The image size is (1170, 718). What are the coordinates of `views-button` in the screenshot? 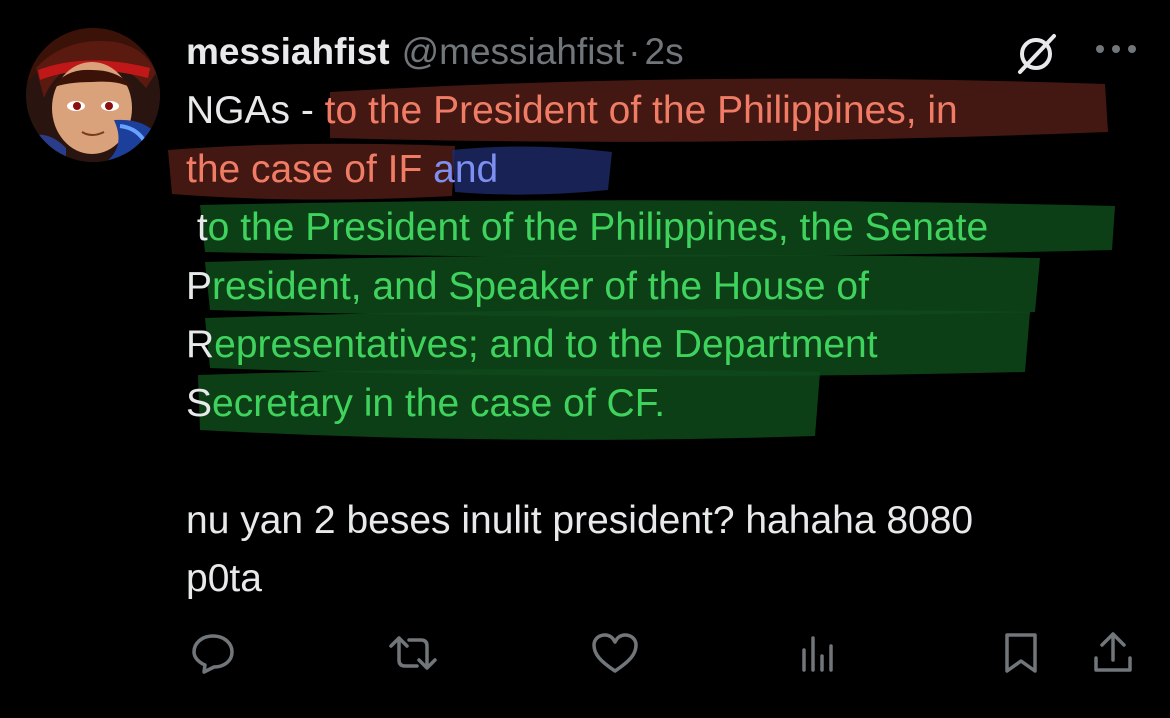 It's located at (817, 653).